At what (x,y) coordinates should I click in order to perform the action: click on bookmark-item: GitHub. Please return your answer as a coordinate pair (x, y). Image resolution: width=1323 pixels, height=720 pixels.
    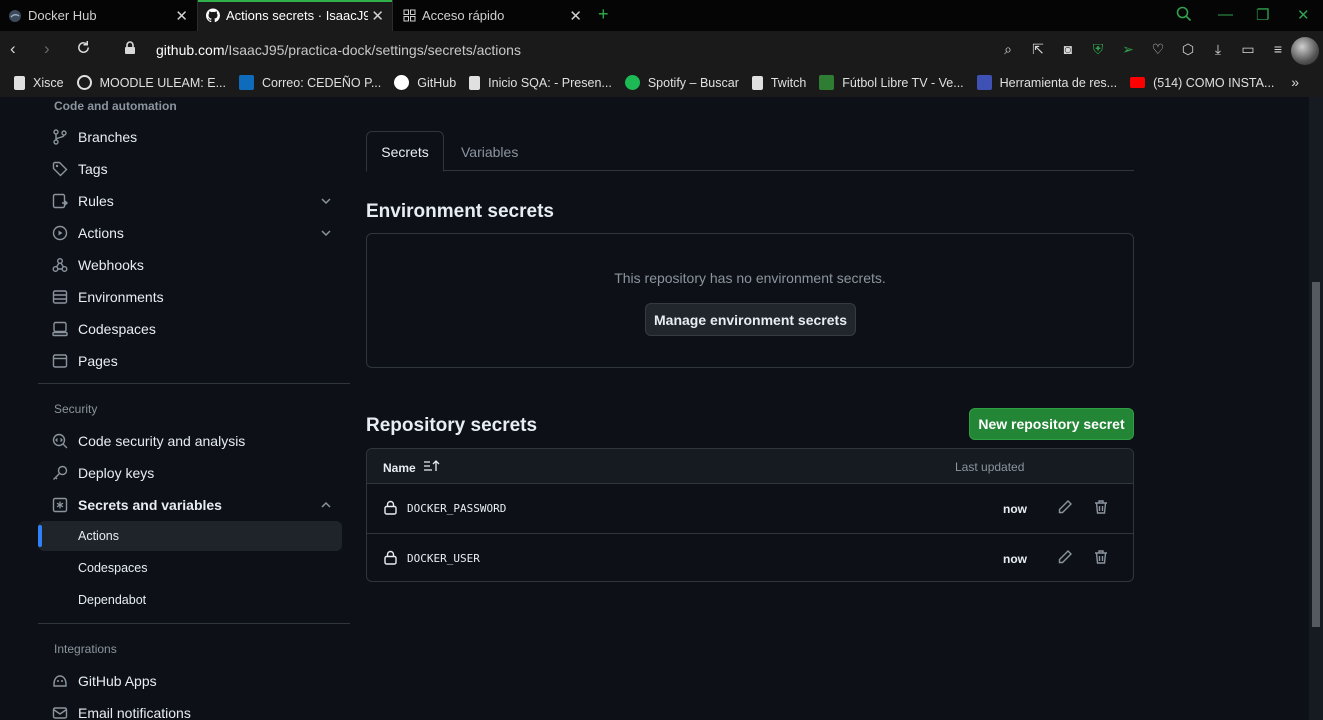
    Looking at the image, I should click on (425, 82).